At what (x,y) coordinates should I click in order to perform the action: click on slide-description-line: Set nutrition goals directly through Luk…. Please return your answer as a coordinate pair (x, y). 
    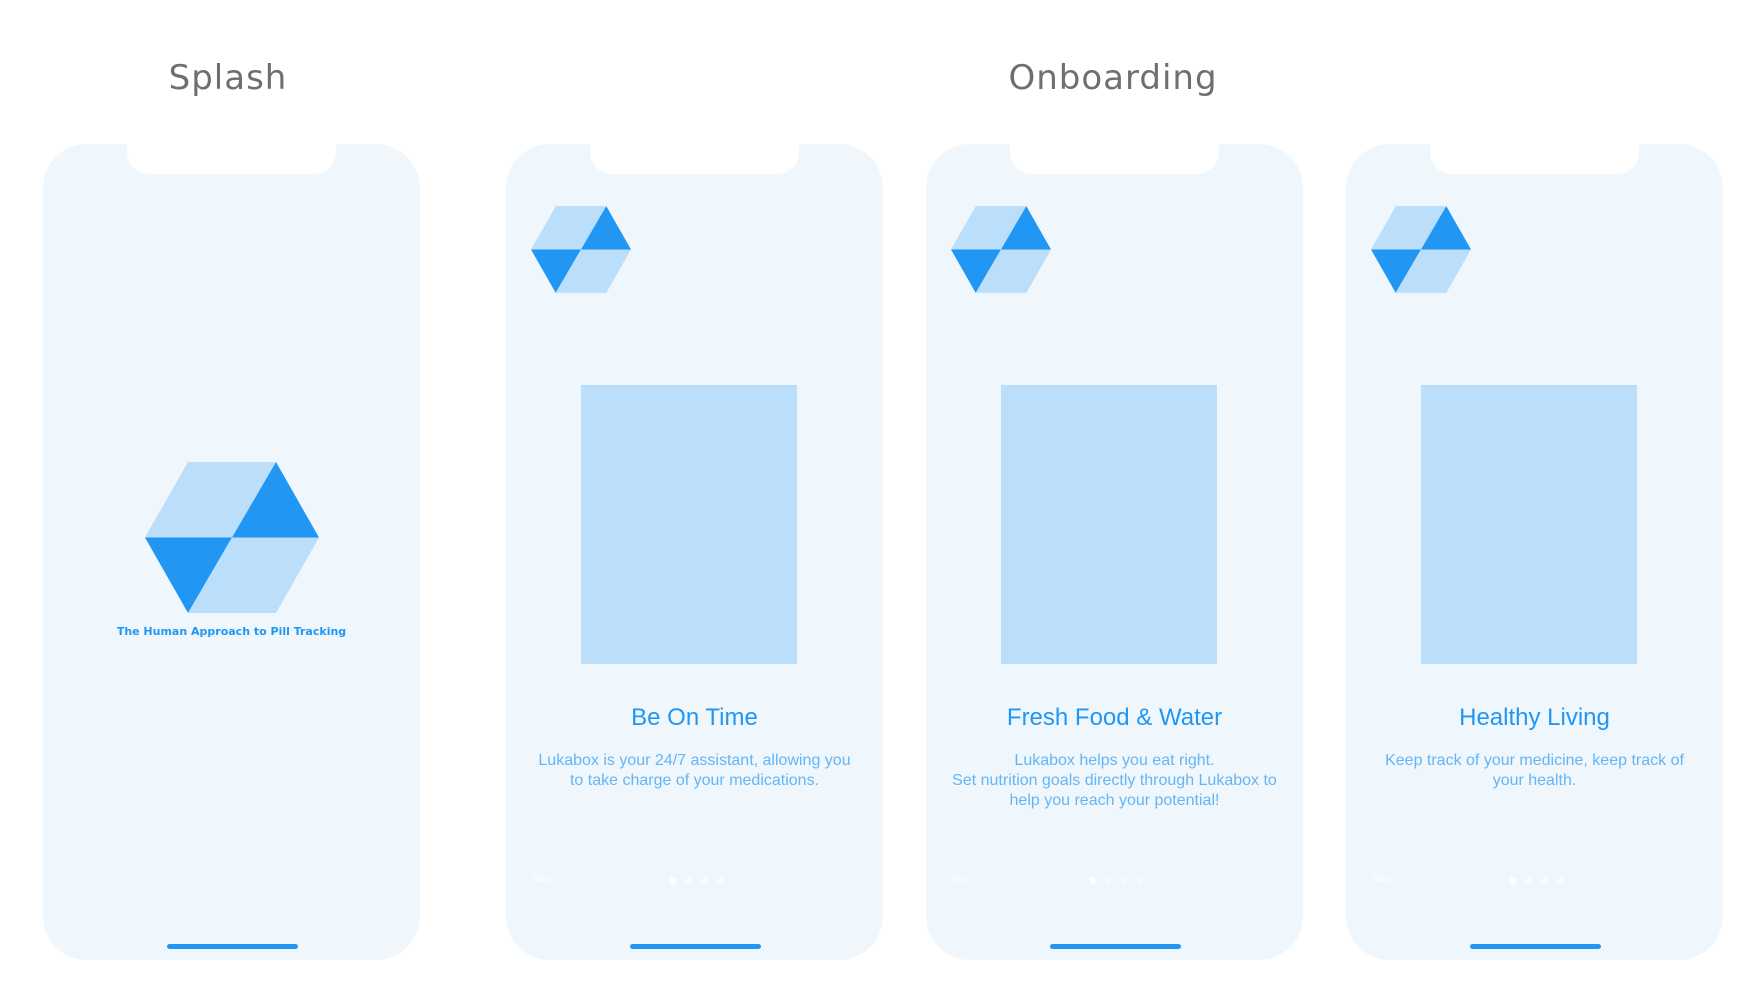
    Looking at the image, I should click on (1114, 780).